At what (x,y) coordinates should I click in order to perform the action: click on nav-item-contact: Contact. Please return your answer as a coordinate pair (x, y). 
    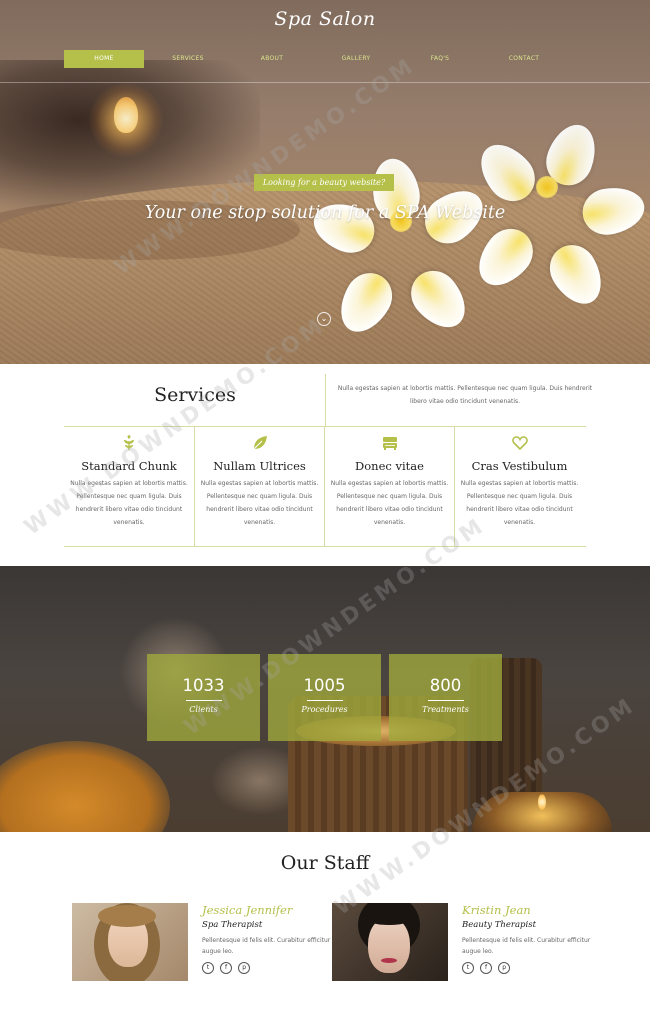
    Looking at the image, I should click on (524, 59).